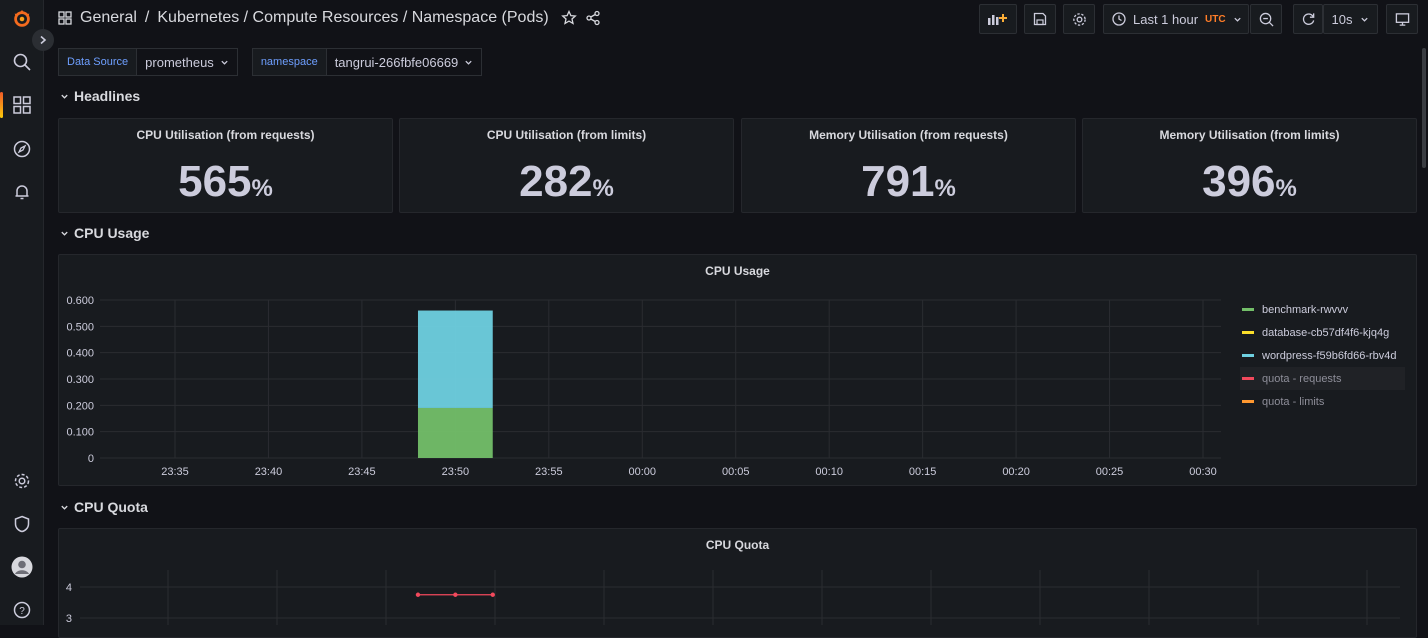 This screenshot has width=1428, height=638. I want to click on chevron-right-icon, so click(43, 40).